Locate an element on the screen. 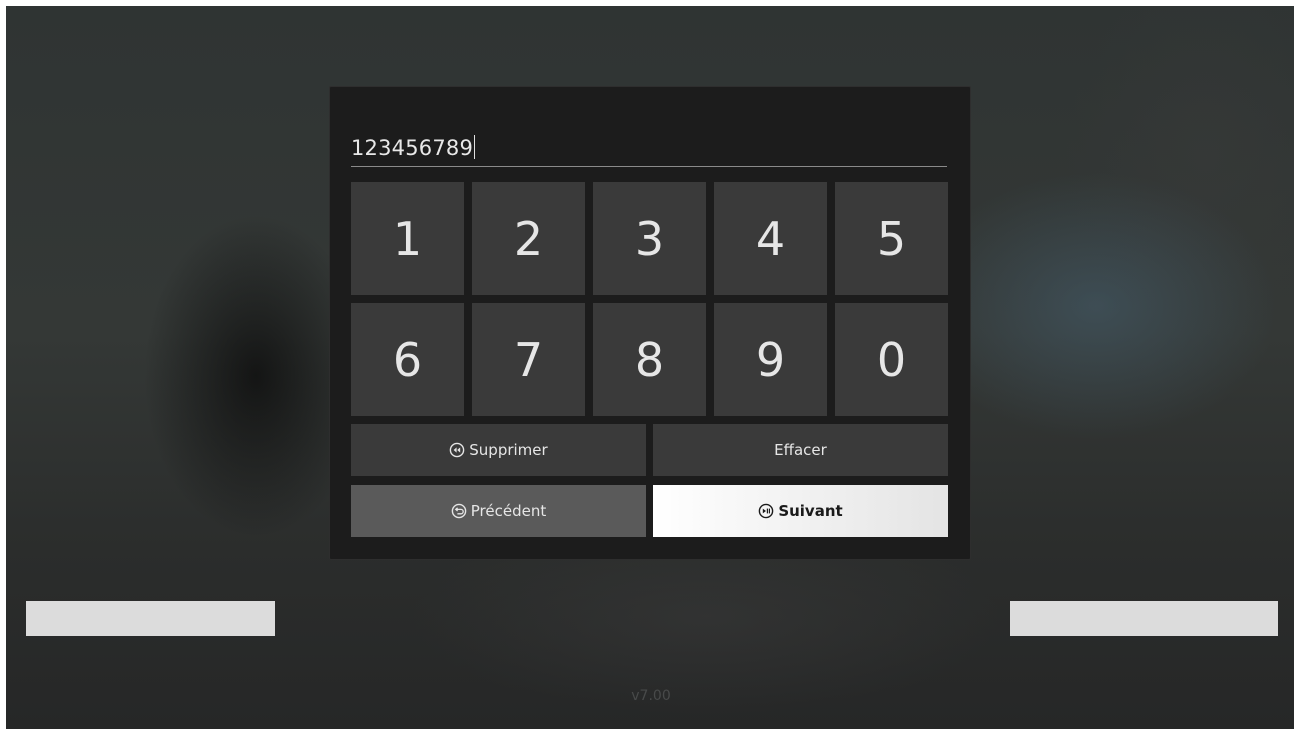 The height and width of the screenshot is (729, 1295). text-cursor is located at coordinates (475, 147).